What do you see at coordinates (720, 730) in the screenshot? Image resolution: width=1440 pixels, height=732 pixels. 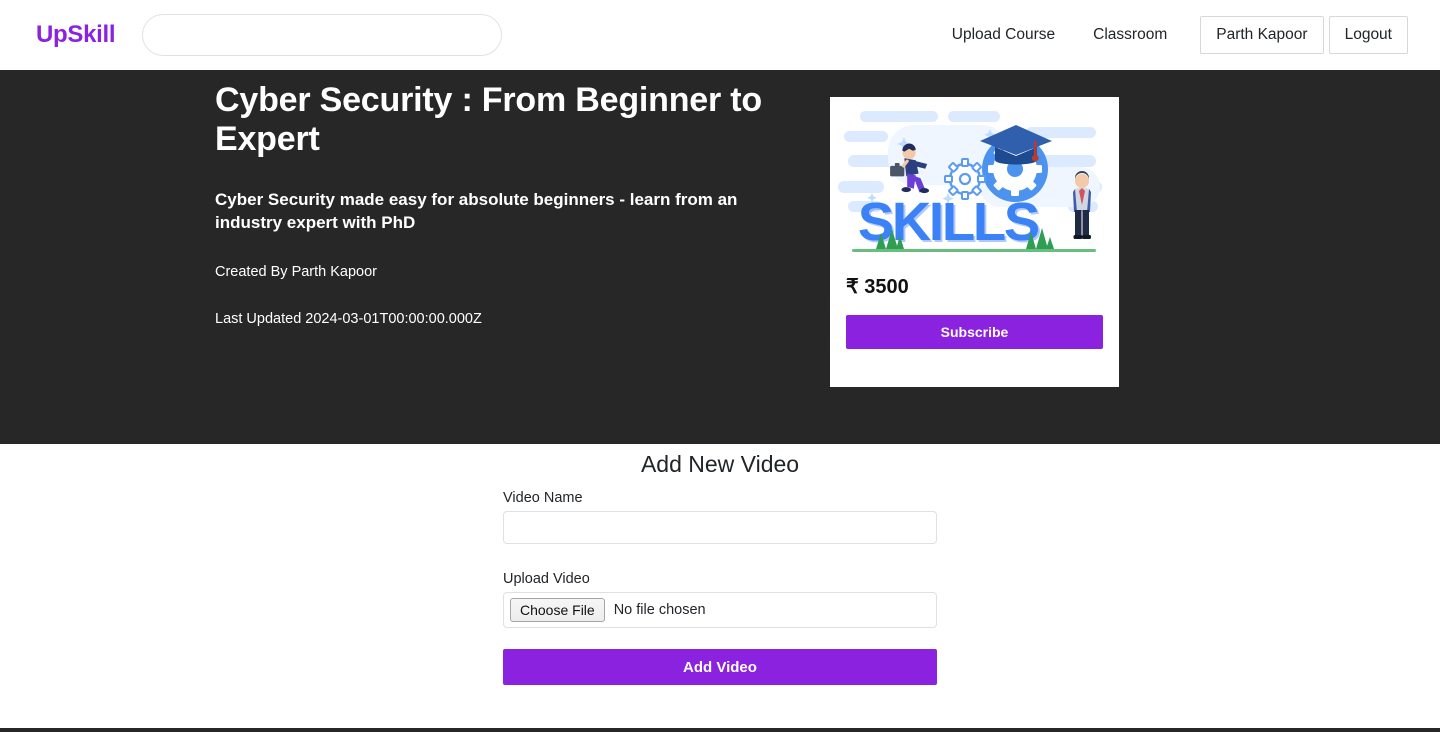 I see `footer-bar` at bounding box center [720, 730].